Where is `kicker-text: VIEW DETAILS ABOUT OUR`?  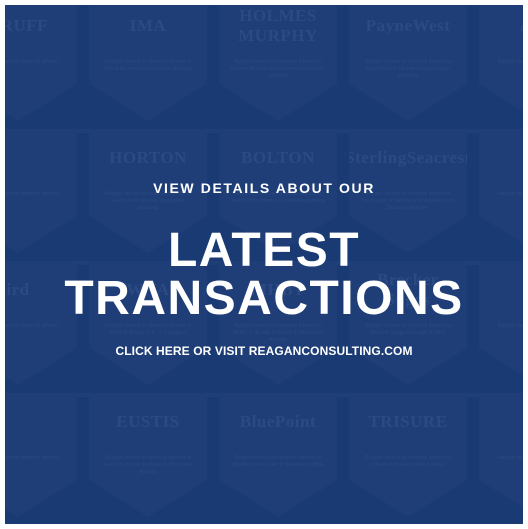
kicker-text: VIEW DETAILS ABOUT OUR is located at coordinates (264, 188).